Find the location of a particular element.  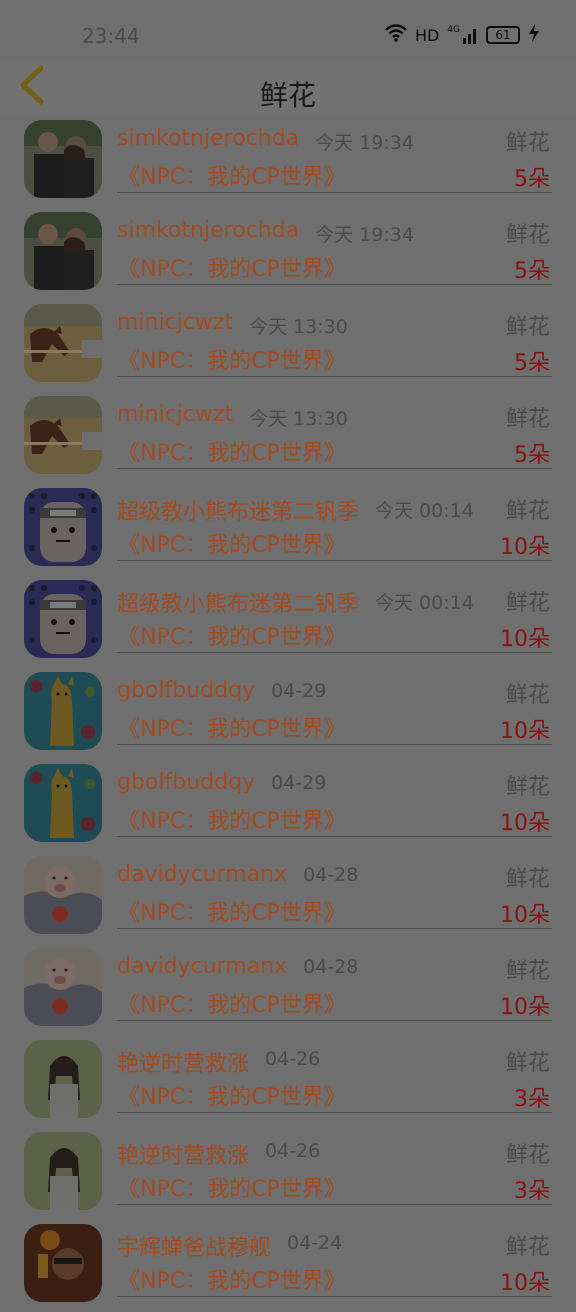

list-item: gbolfbuddqy 04-29 鲜花 《NPC：我的CP世界》 10朵 is located at coordinates (288, 806).